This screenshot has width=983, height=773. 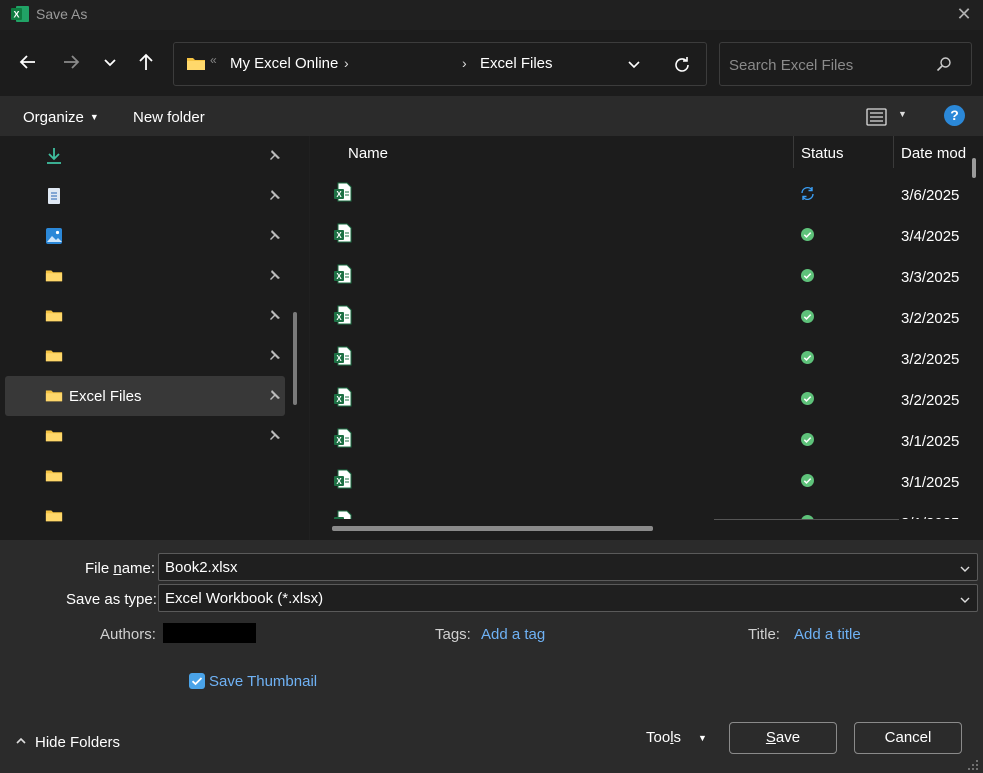 What do you see at coordinates (791, 65) in the screenshot?
I see `search-input: Search Excel Files` at bounding box center [791, 65].